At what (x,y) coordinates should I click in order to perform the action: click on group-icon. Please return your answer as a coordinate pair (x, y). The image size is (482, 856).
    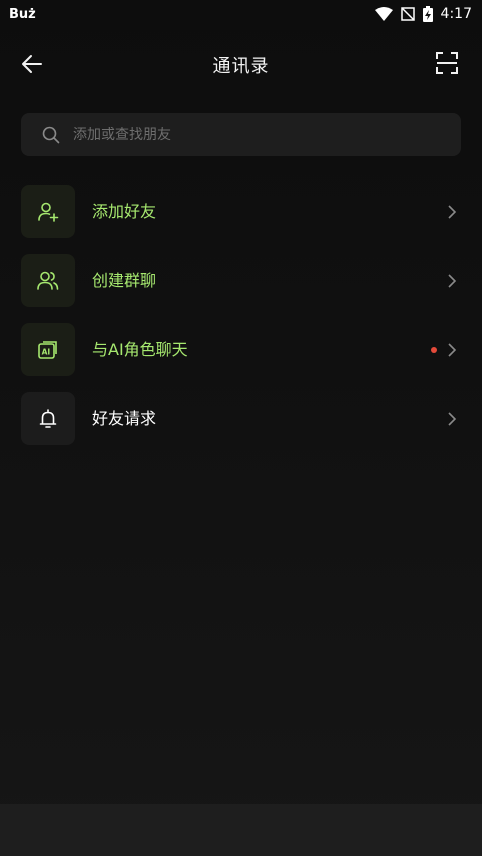
    Looking at the image, I should click on (48, 280).